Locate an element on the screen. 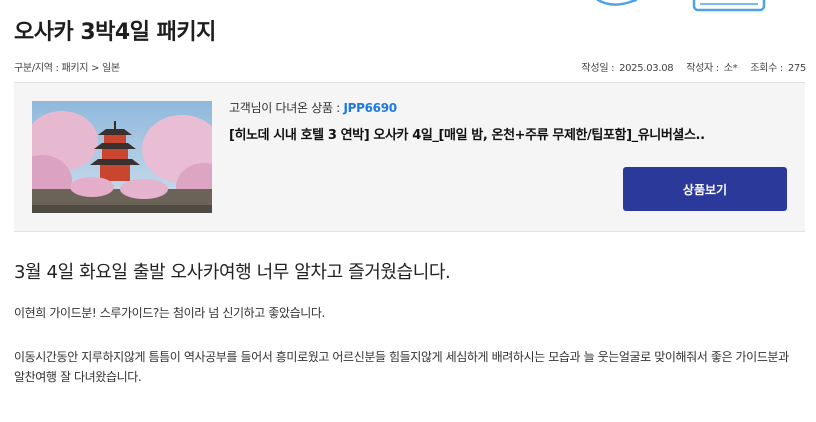  date-label: 작성일 : is located at coordinates (598, 68).